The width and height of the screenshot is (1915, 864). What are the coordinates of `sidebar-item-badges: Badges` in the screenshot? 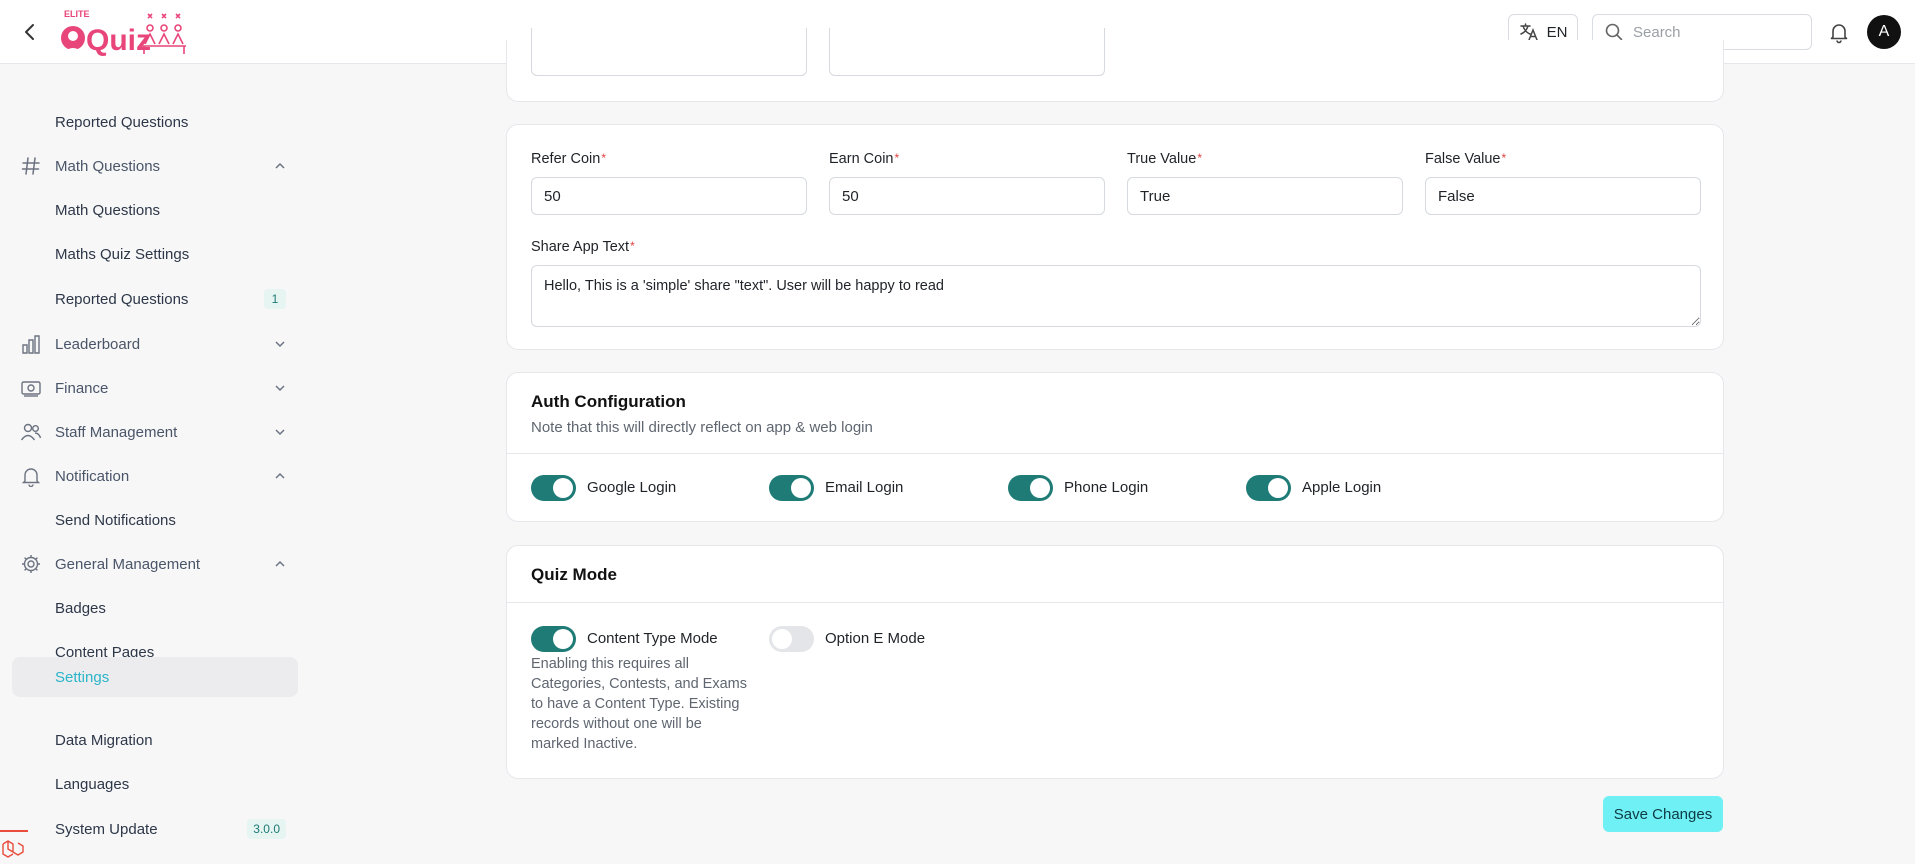 It's located at (155, 608).